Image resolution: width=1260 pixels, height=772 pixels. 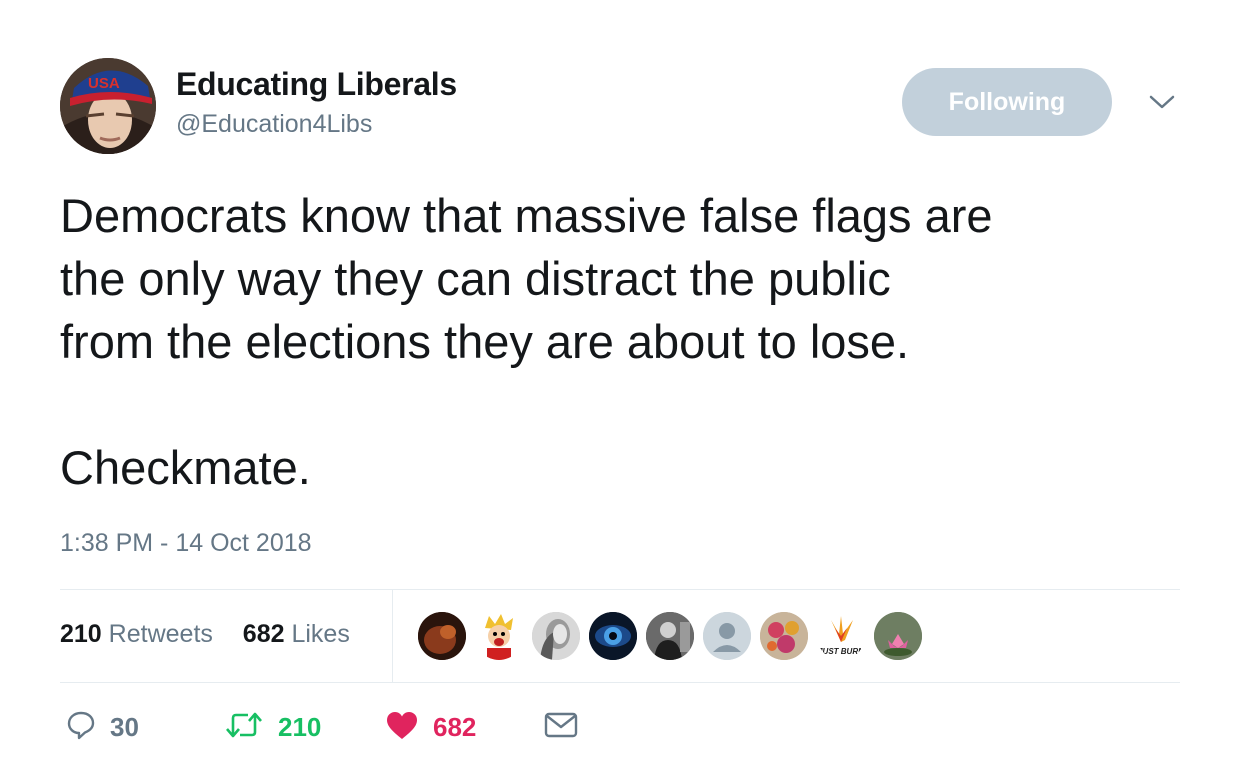 What do you see at coordinates (81, 727) in the screenshot?
I see `reply-icon` at bounding box center [81, 727].